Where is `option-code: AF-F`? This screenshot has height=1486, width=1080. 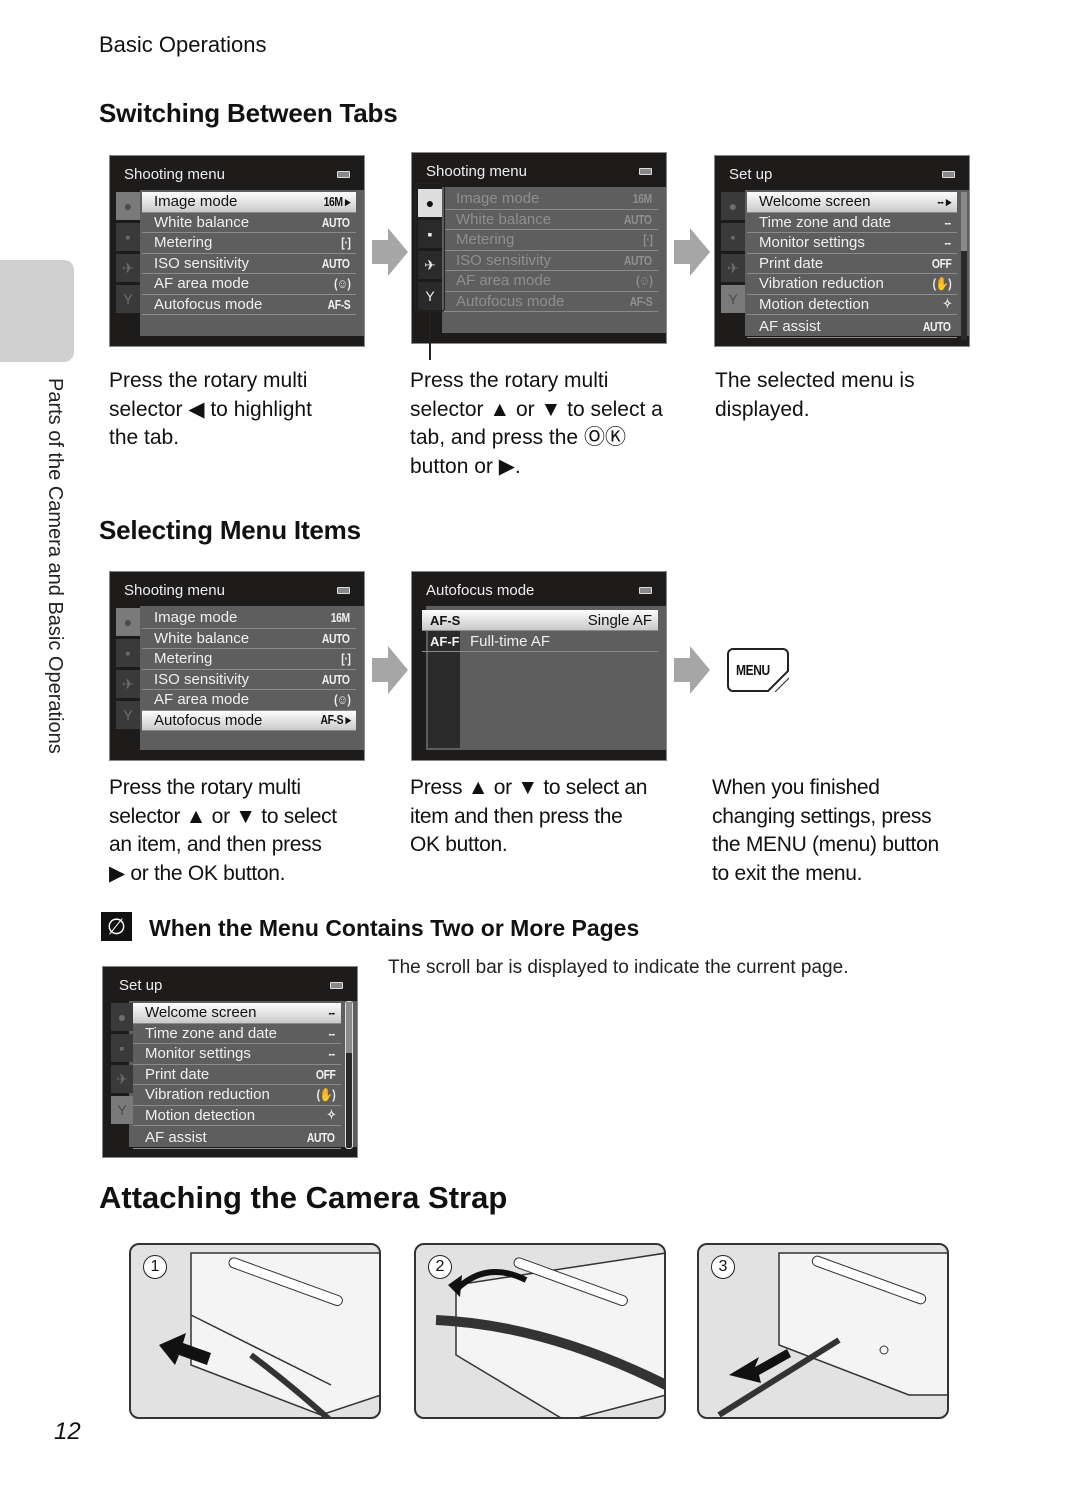 option-code: AF-F is located at coordinates (445, 641).